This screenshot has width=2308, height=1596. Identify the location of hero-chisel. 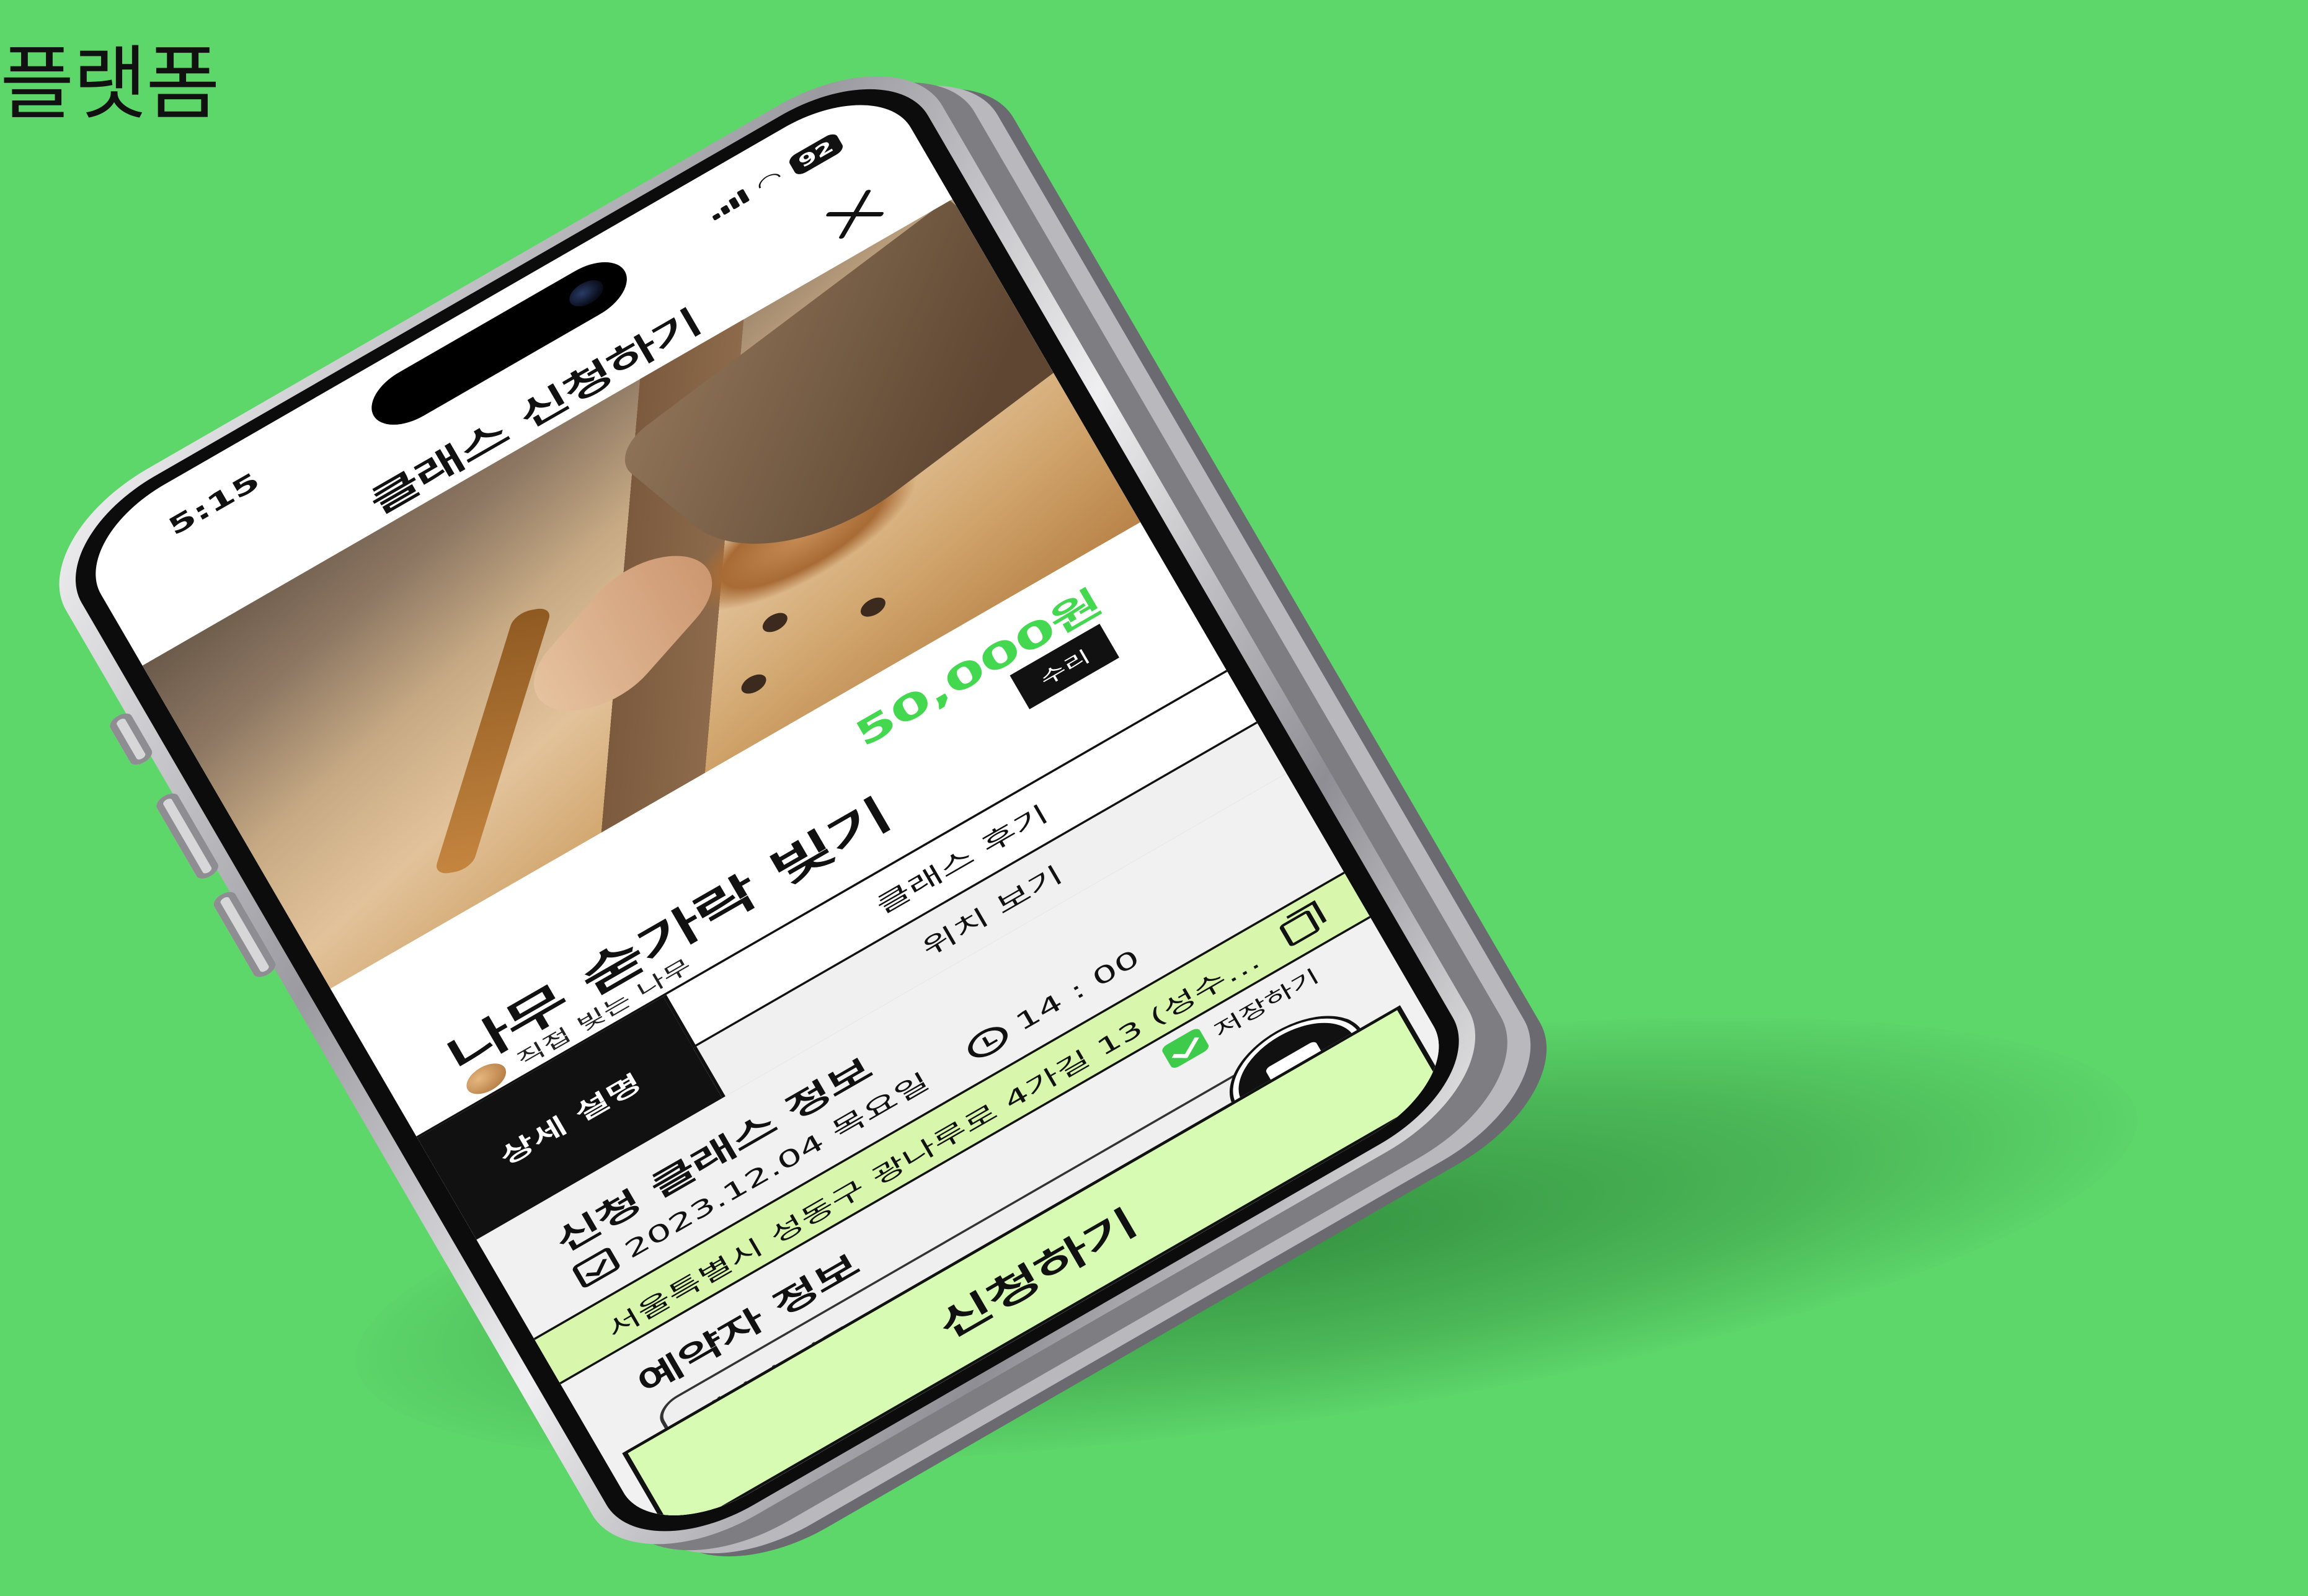
(493, 741).